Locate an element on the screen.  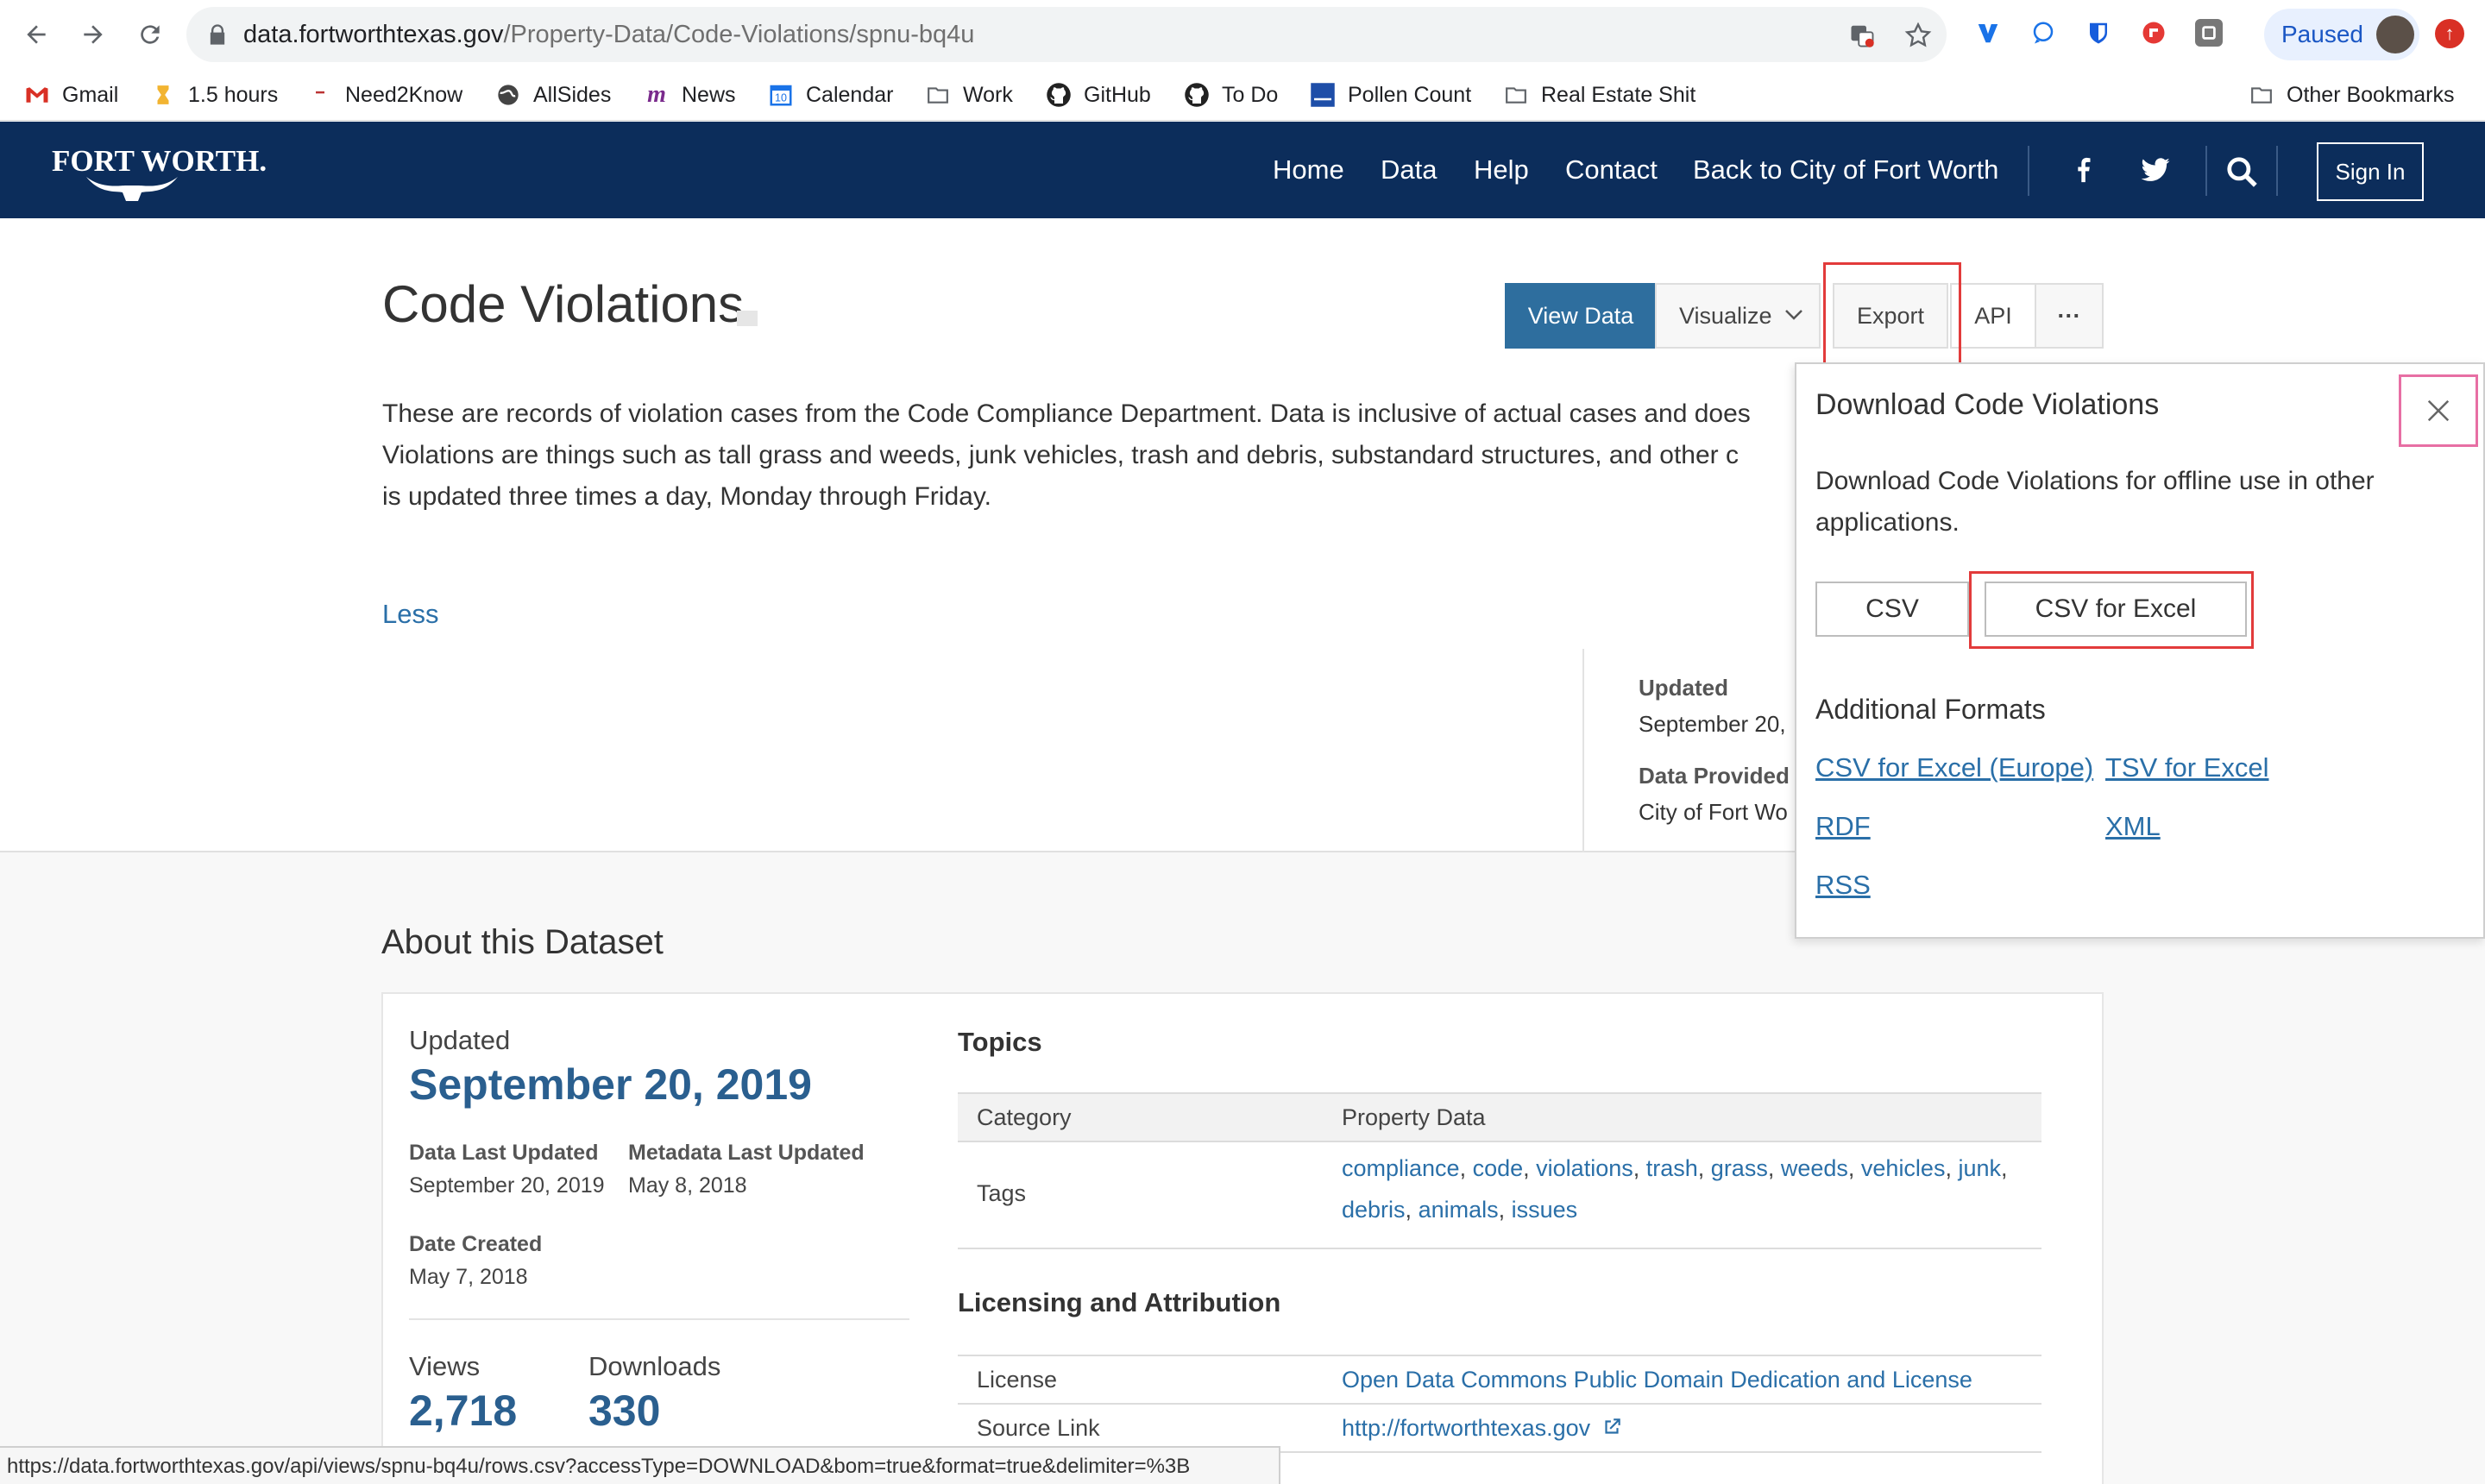
back-arrow-icon is located at coordinates (36, 34).